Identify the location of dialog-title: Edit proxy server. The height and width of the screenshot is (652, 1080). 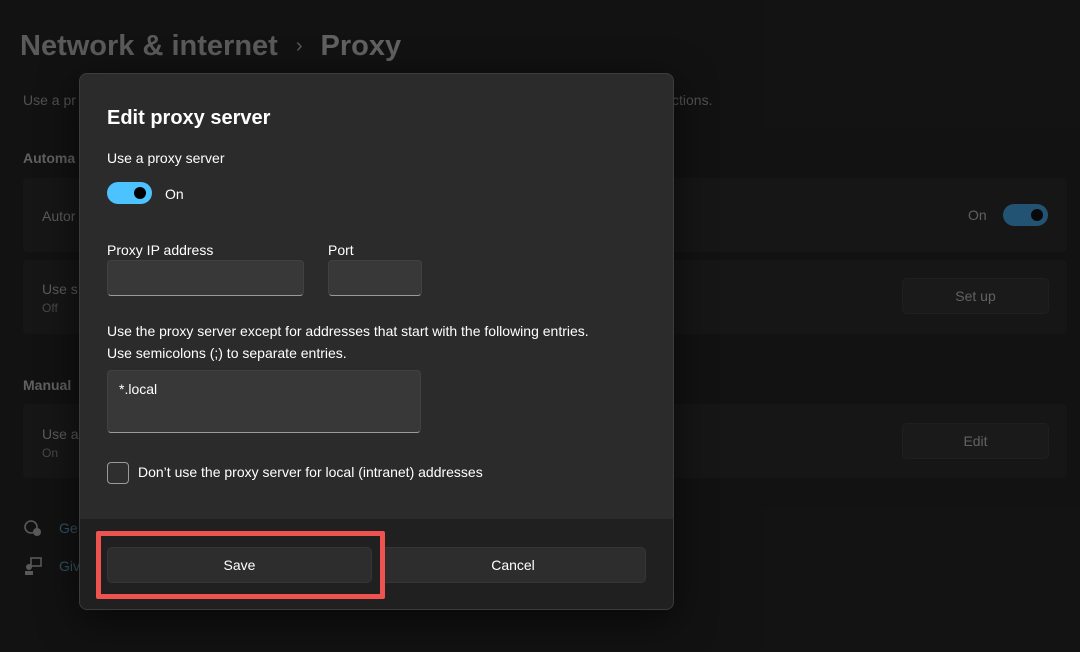
(189, 118).